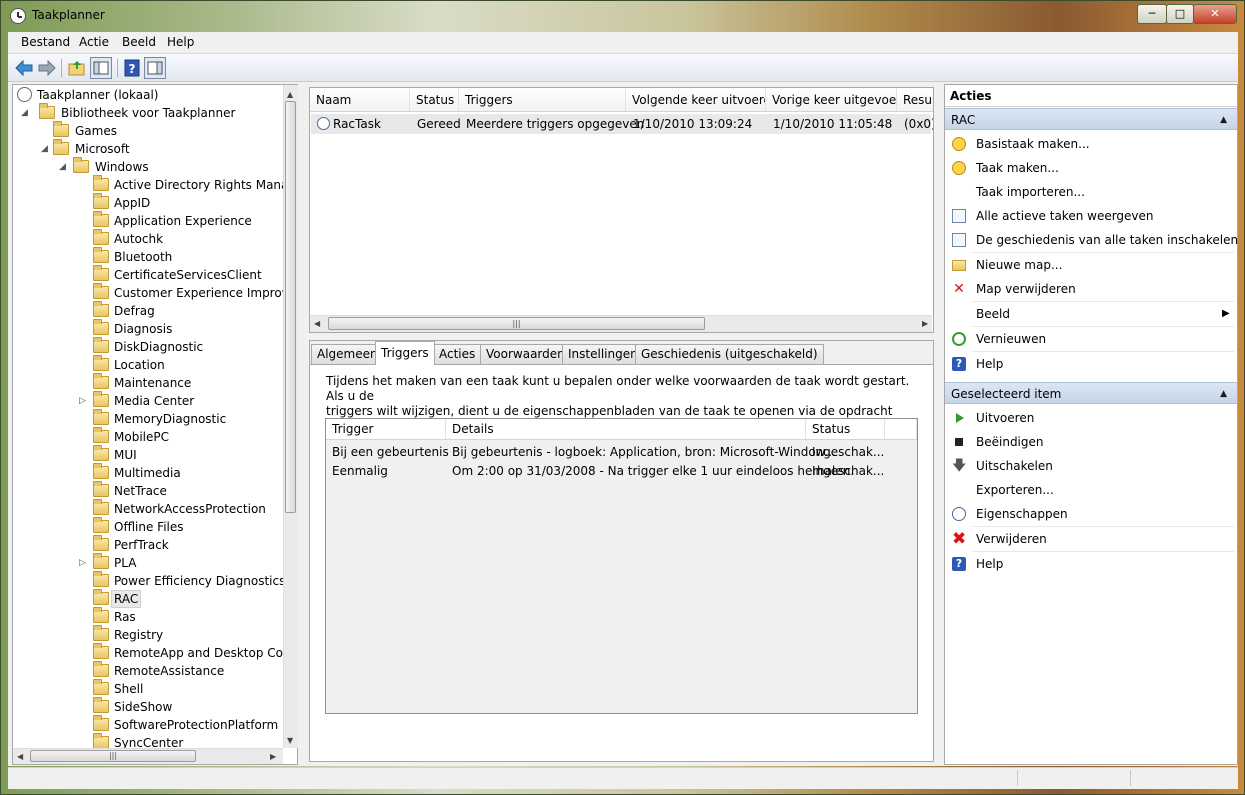 Image resolution: width=1245 pixels, height=795 pixels. What do you see at coordinates (94, 42) in the screenshot?
I see `menu-actie: Actie` at bounding box center [94, 42].